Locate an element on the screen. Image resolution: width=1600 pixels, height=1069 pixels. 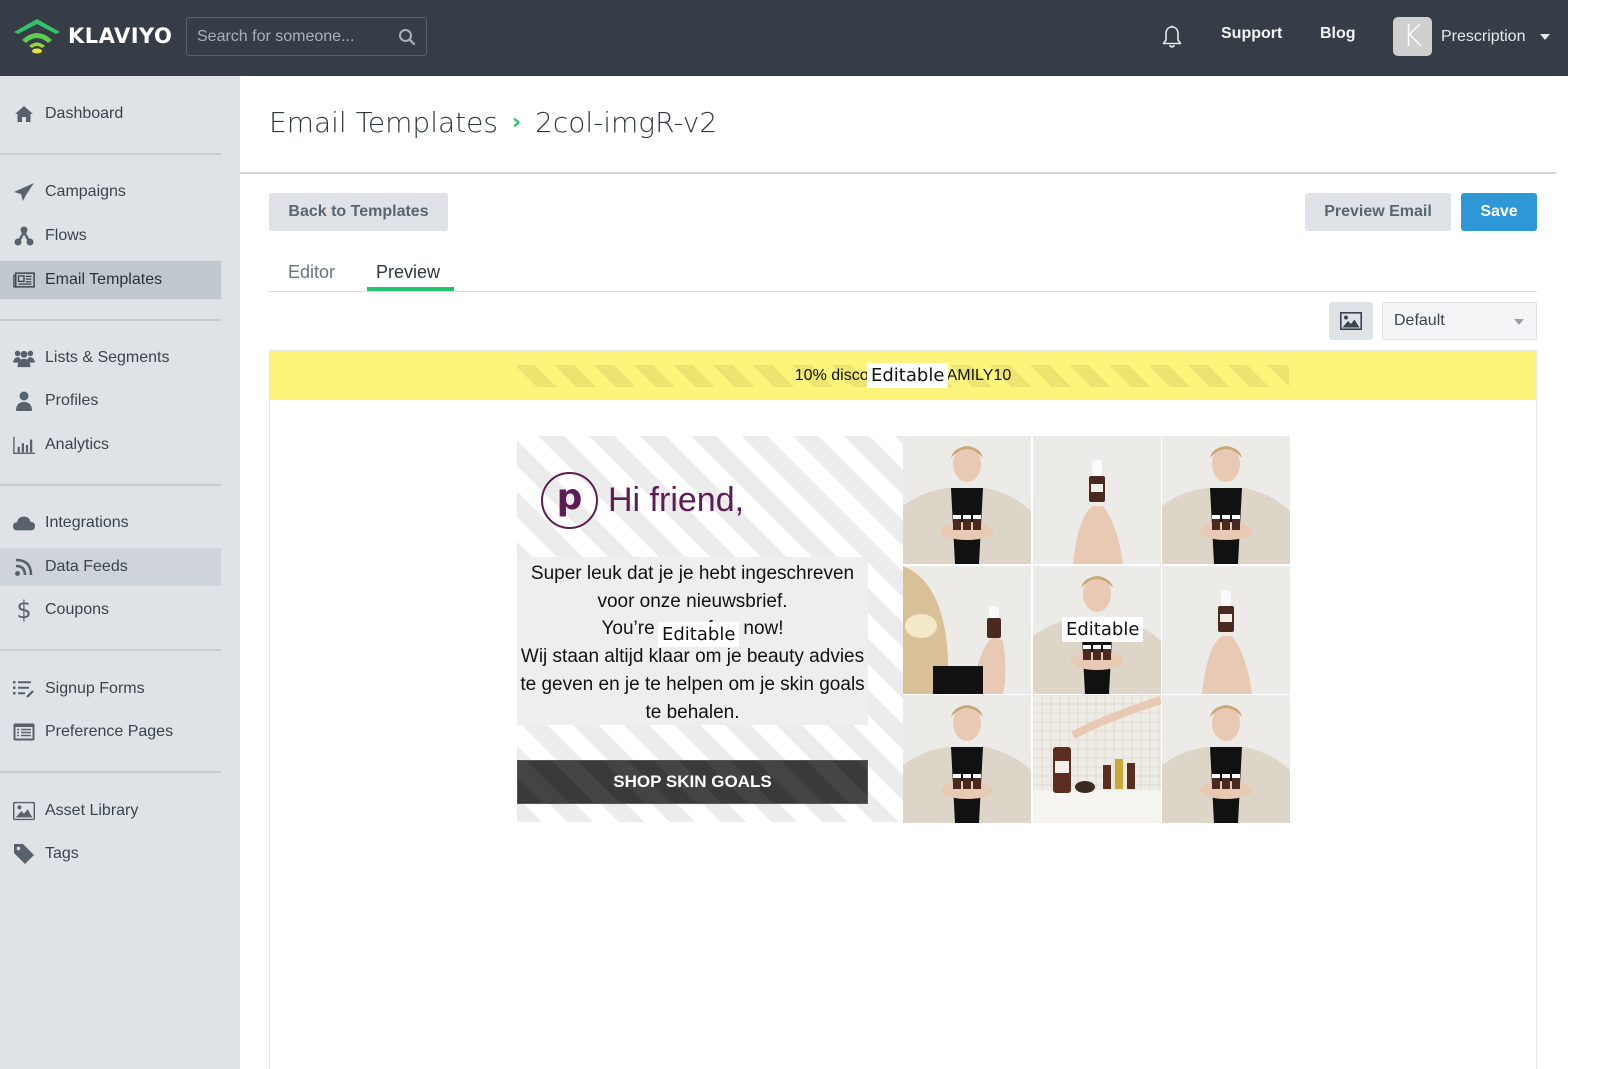
tag-icon is located at coordinates (24, 854).